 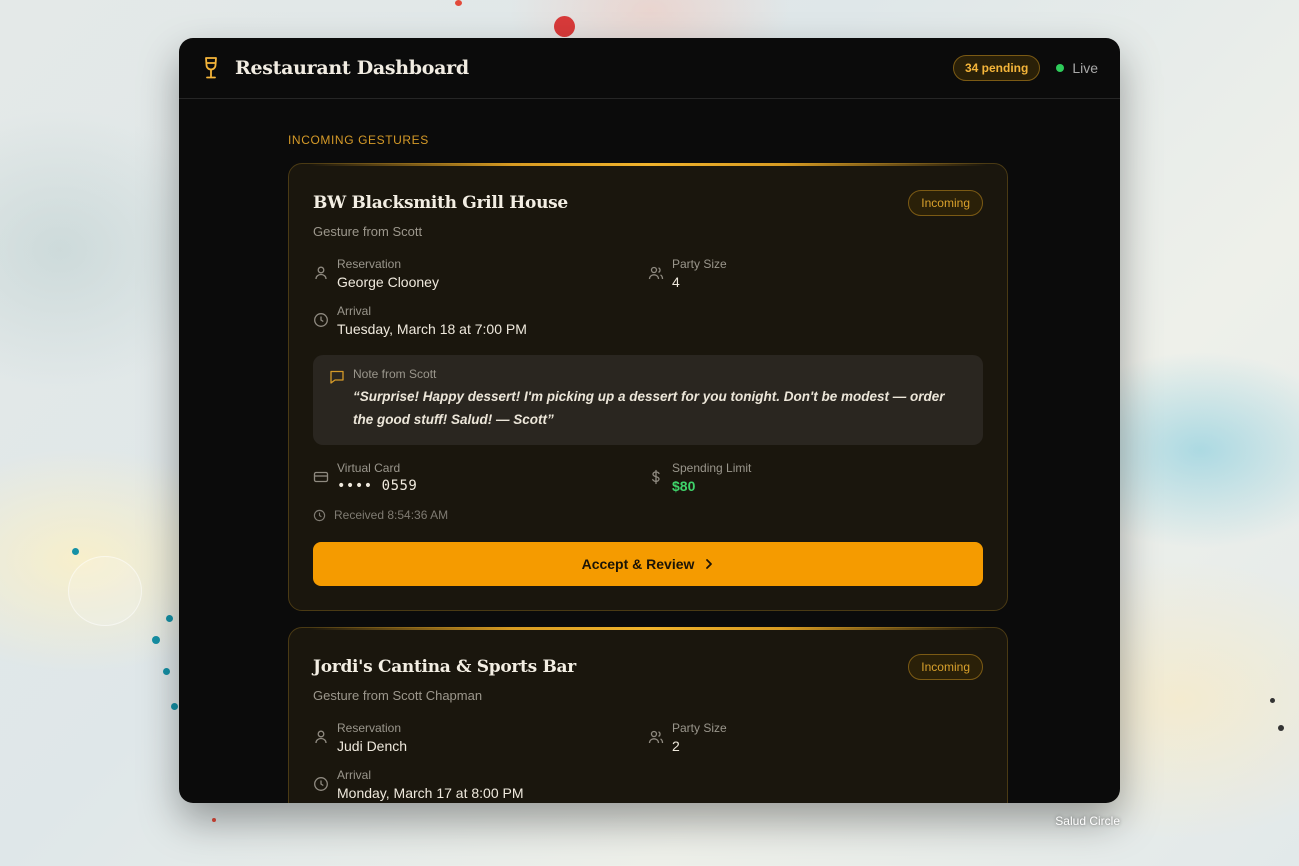 What do you see at coordinates (815, 477) in the screenshot?
I see `spending-limit-field: Spending Limit $80` at bounding box center [815, 477].